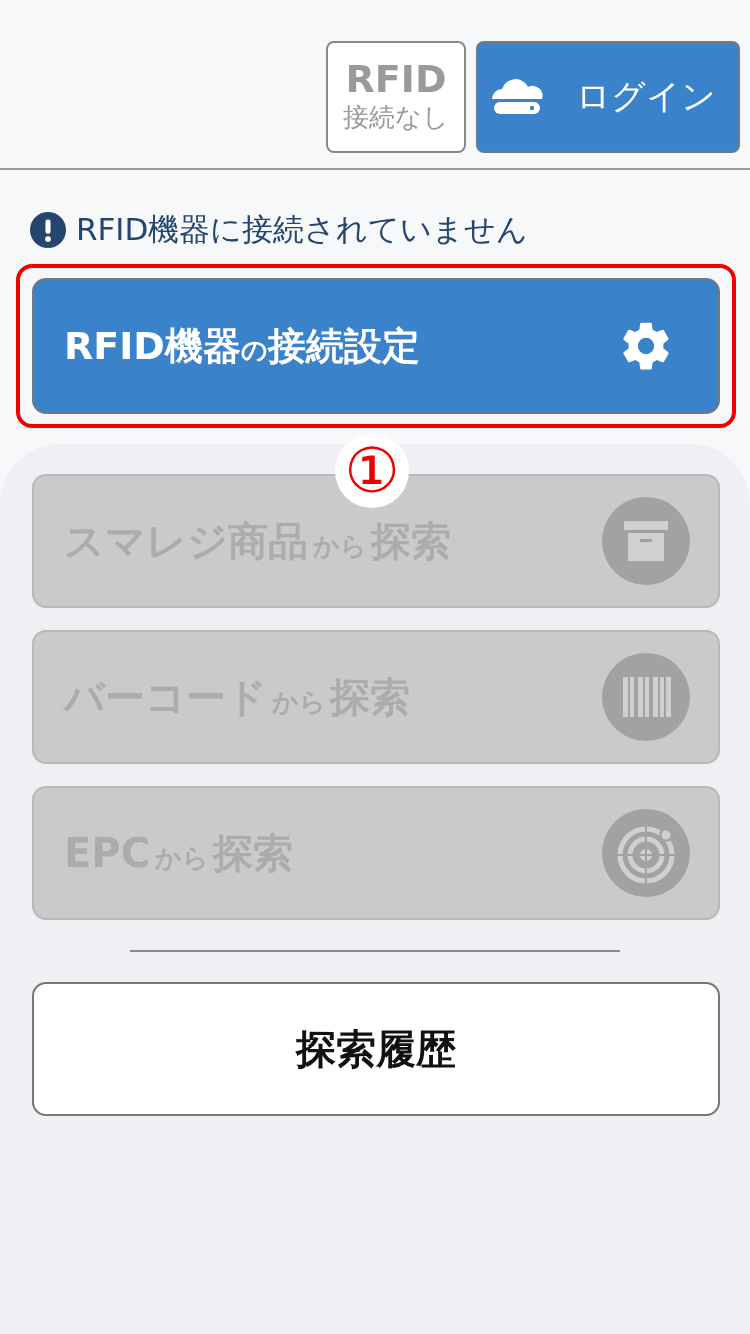 Image resolution: width=750 pixels, height=1334 pixels. Describe the element at coordinates (646, 541) in the screenshot. I see `box-icon` at that location.